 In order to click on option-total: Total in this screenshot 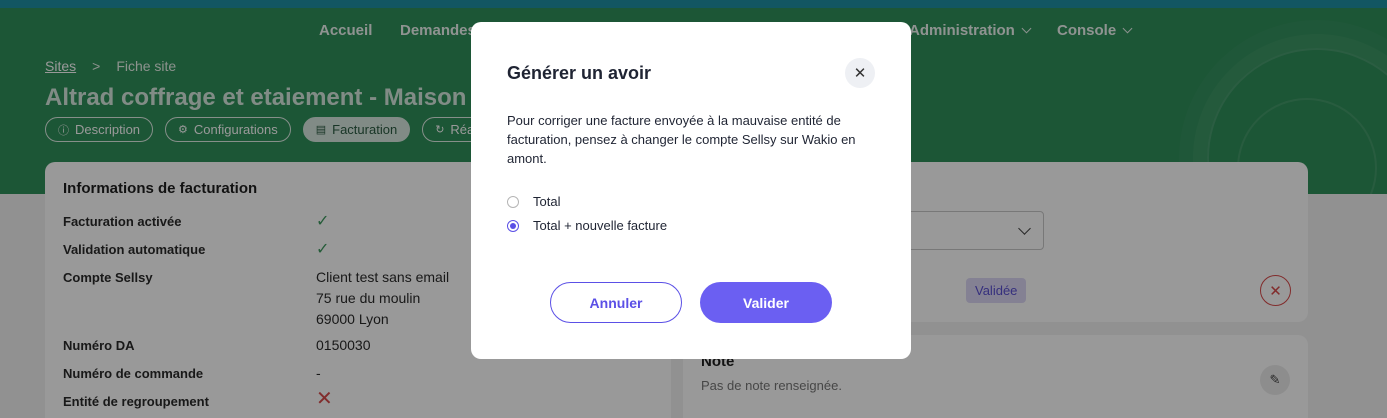, I will do `click(533, 201)`.